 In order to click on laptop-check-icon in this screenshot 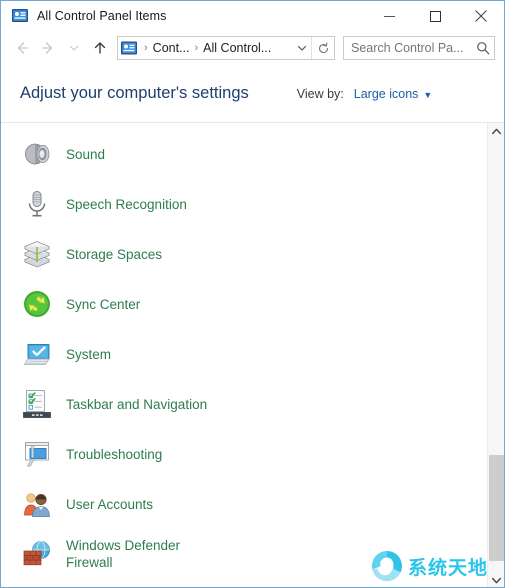, I will do `click(36, 354)`.